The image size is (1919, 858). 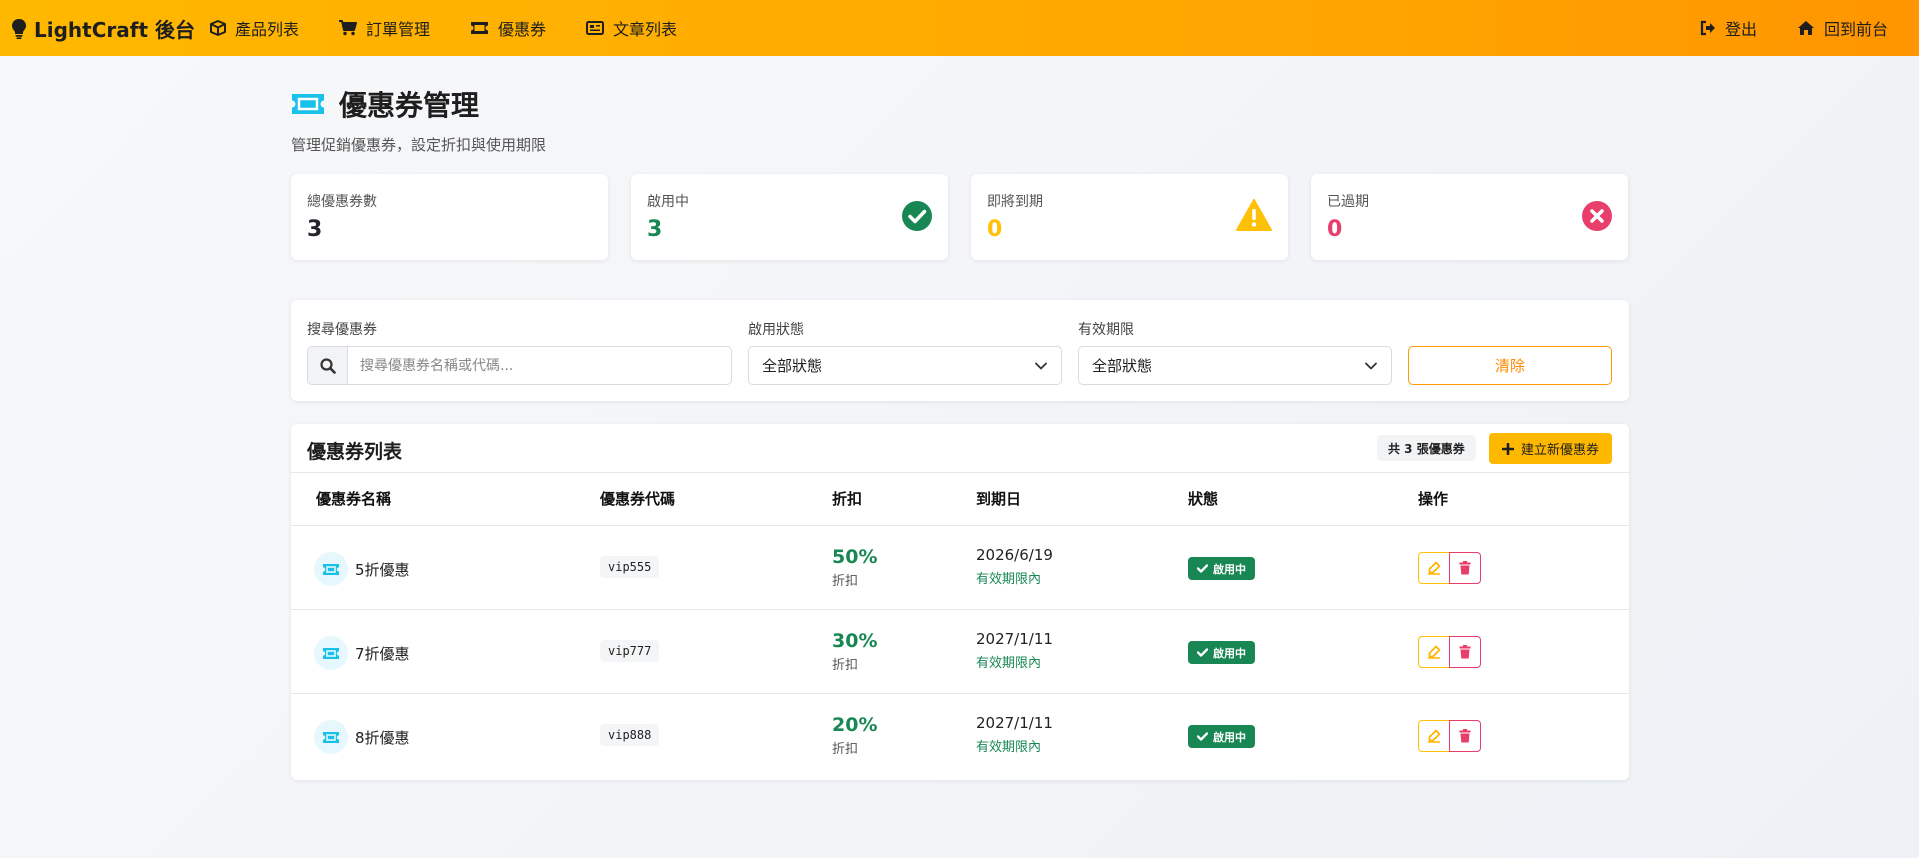 What do you see at coordinates (1129, 217) in the screenshot?
I see `stat-card-expiring: 即將到期 0` at bounding box center [1129, 217].